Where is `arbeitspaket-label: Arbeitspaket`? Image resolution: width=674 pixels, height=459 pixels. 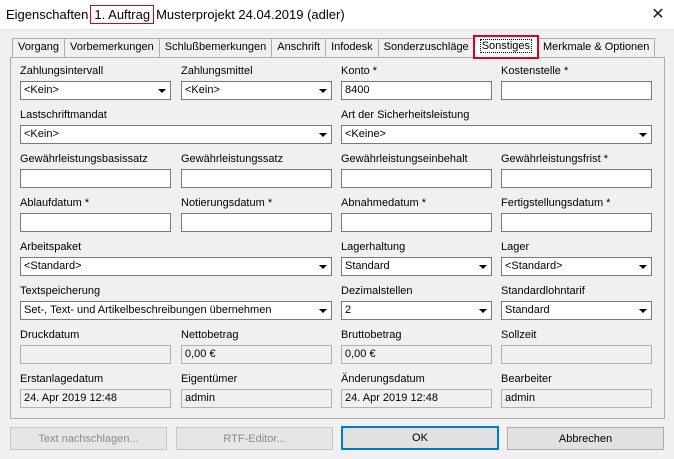
arbeitspaket-label: Arbeitspaket is located at coordinates (51, 247).